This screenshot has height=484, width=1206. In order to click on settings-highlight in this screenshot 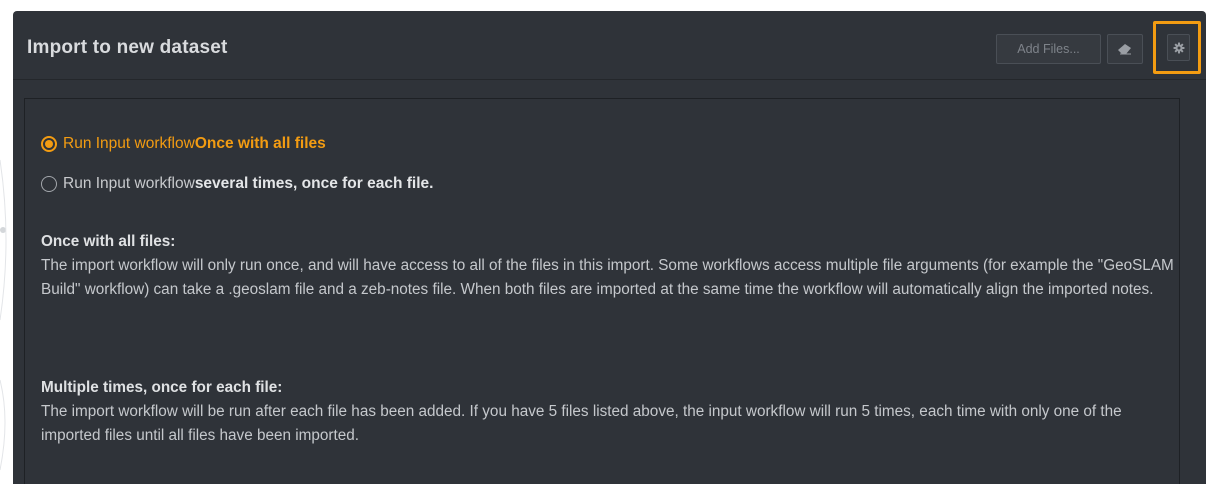, I will do `click(1177, 47)`.